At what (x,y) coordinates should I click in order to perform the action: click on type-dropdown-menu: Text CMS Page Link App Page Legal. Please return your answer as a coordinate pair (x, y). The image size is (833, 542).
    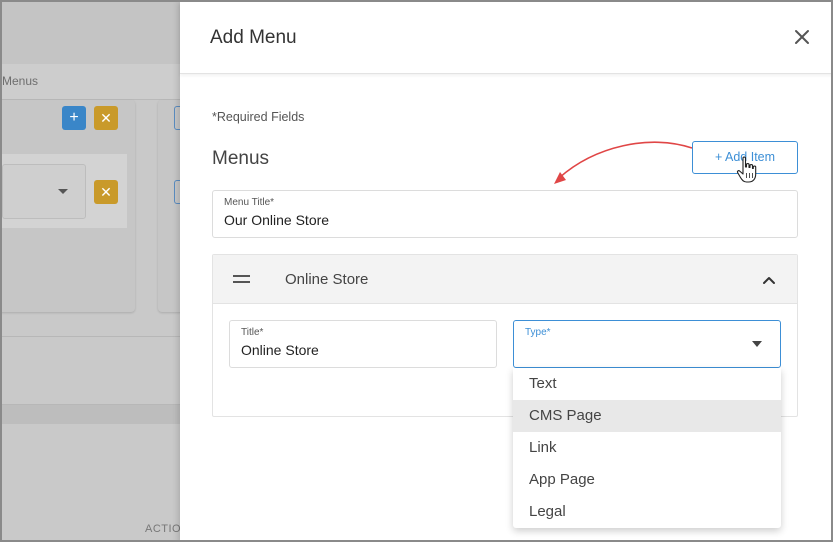
    Looking at the image, I should click on (647, 448).